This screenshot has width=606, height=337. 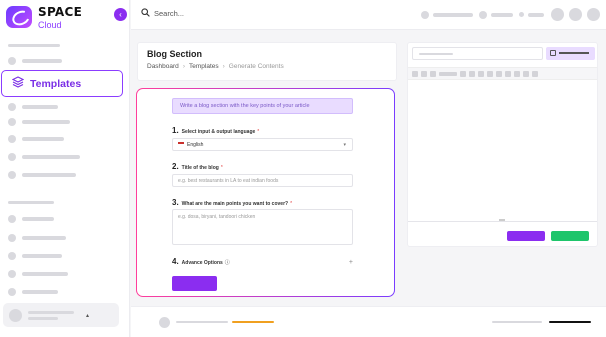 I want to click on footer-logo-icon, so click(x=164, y=322).